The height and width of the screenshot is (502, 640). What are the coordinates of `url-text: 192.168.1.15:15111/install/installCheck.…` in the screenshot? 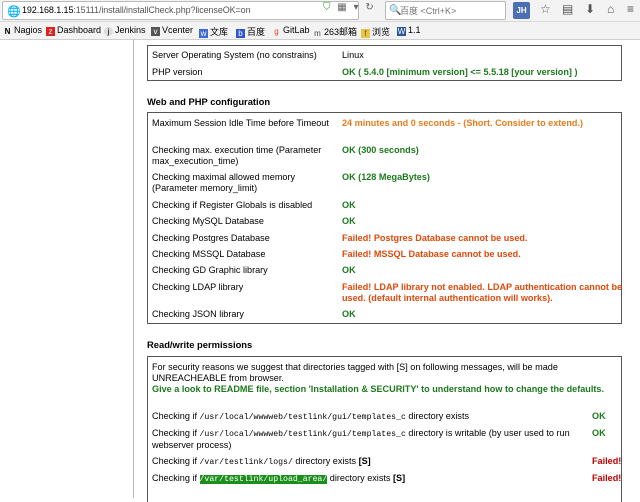 It's located at (136, 10).